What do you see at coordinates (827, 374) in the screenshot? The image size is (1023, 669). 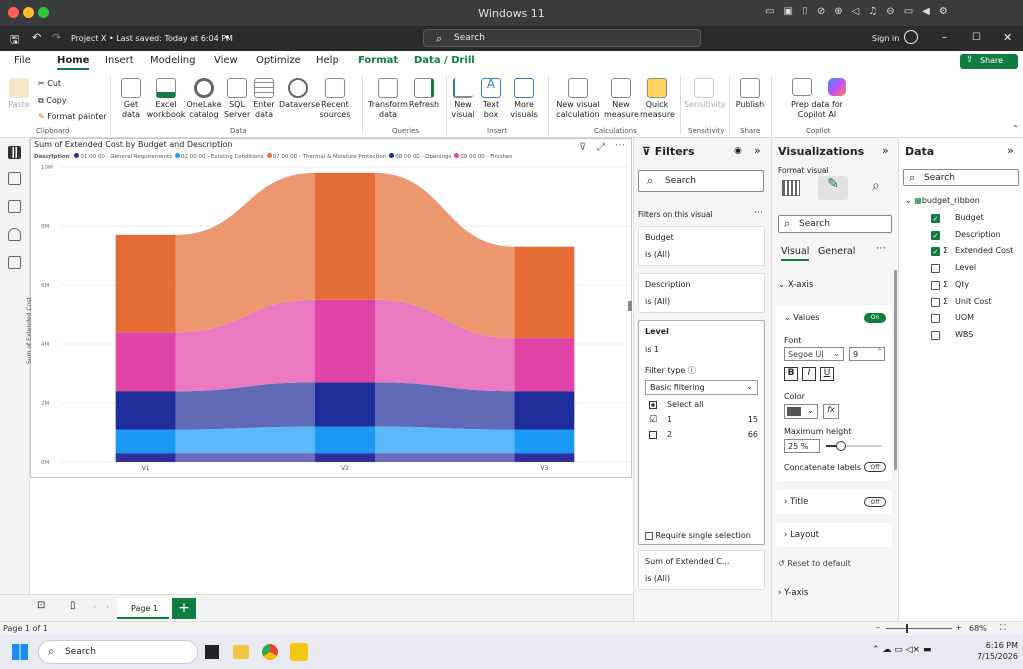 I see `underline-button: U` at bounding box center [827, 374].